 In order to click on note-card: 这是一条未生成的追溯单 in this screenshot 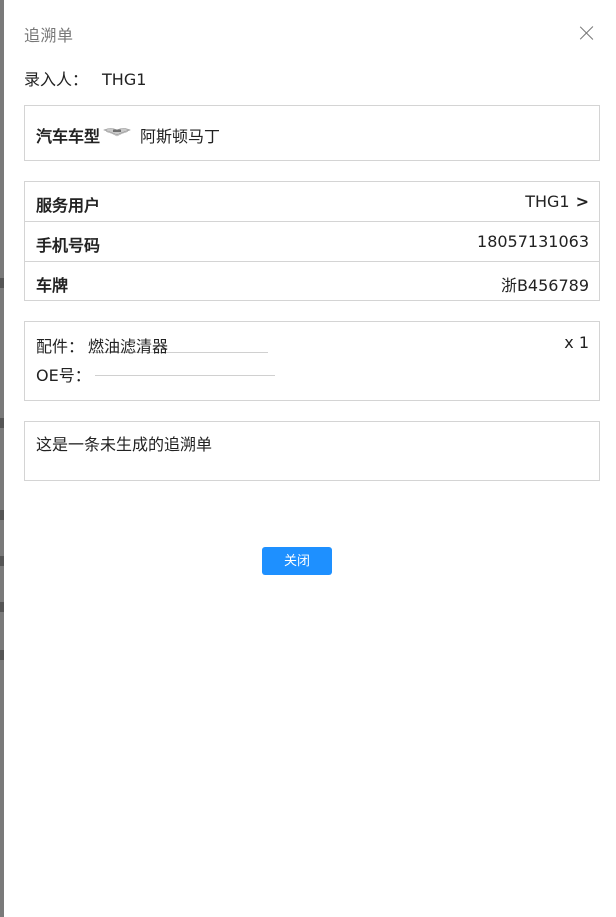, I will do `click(312, 451)`.